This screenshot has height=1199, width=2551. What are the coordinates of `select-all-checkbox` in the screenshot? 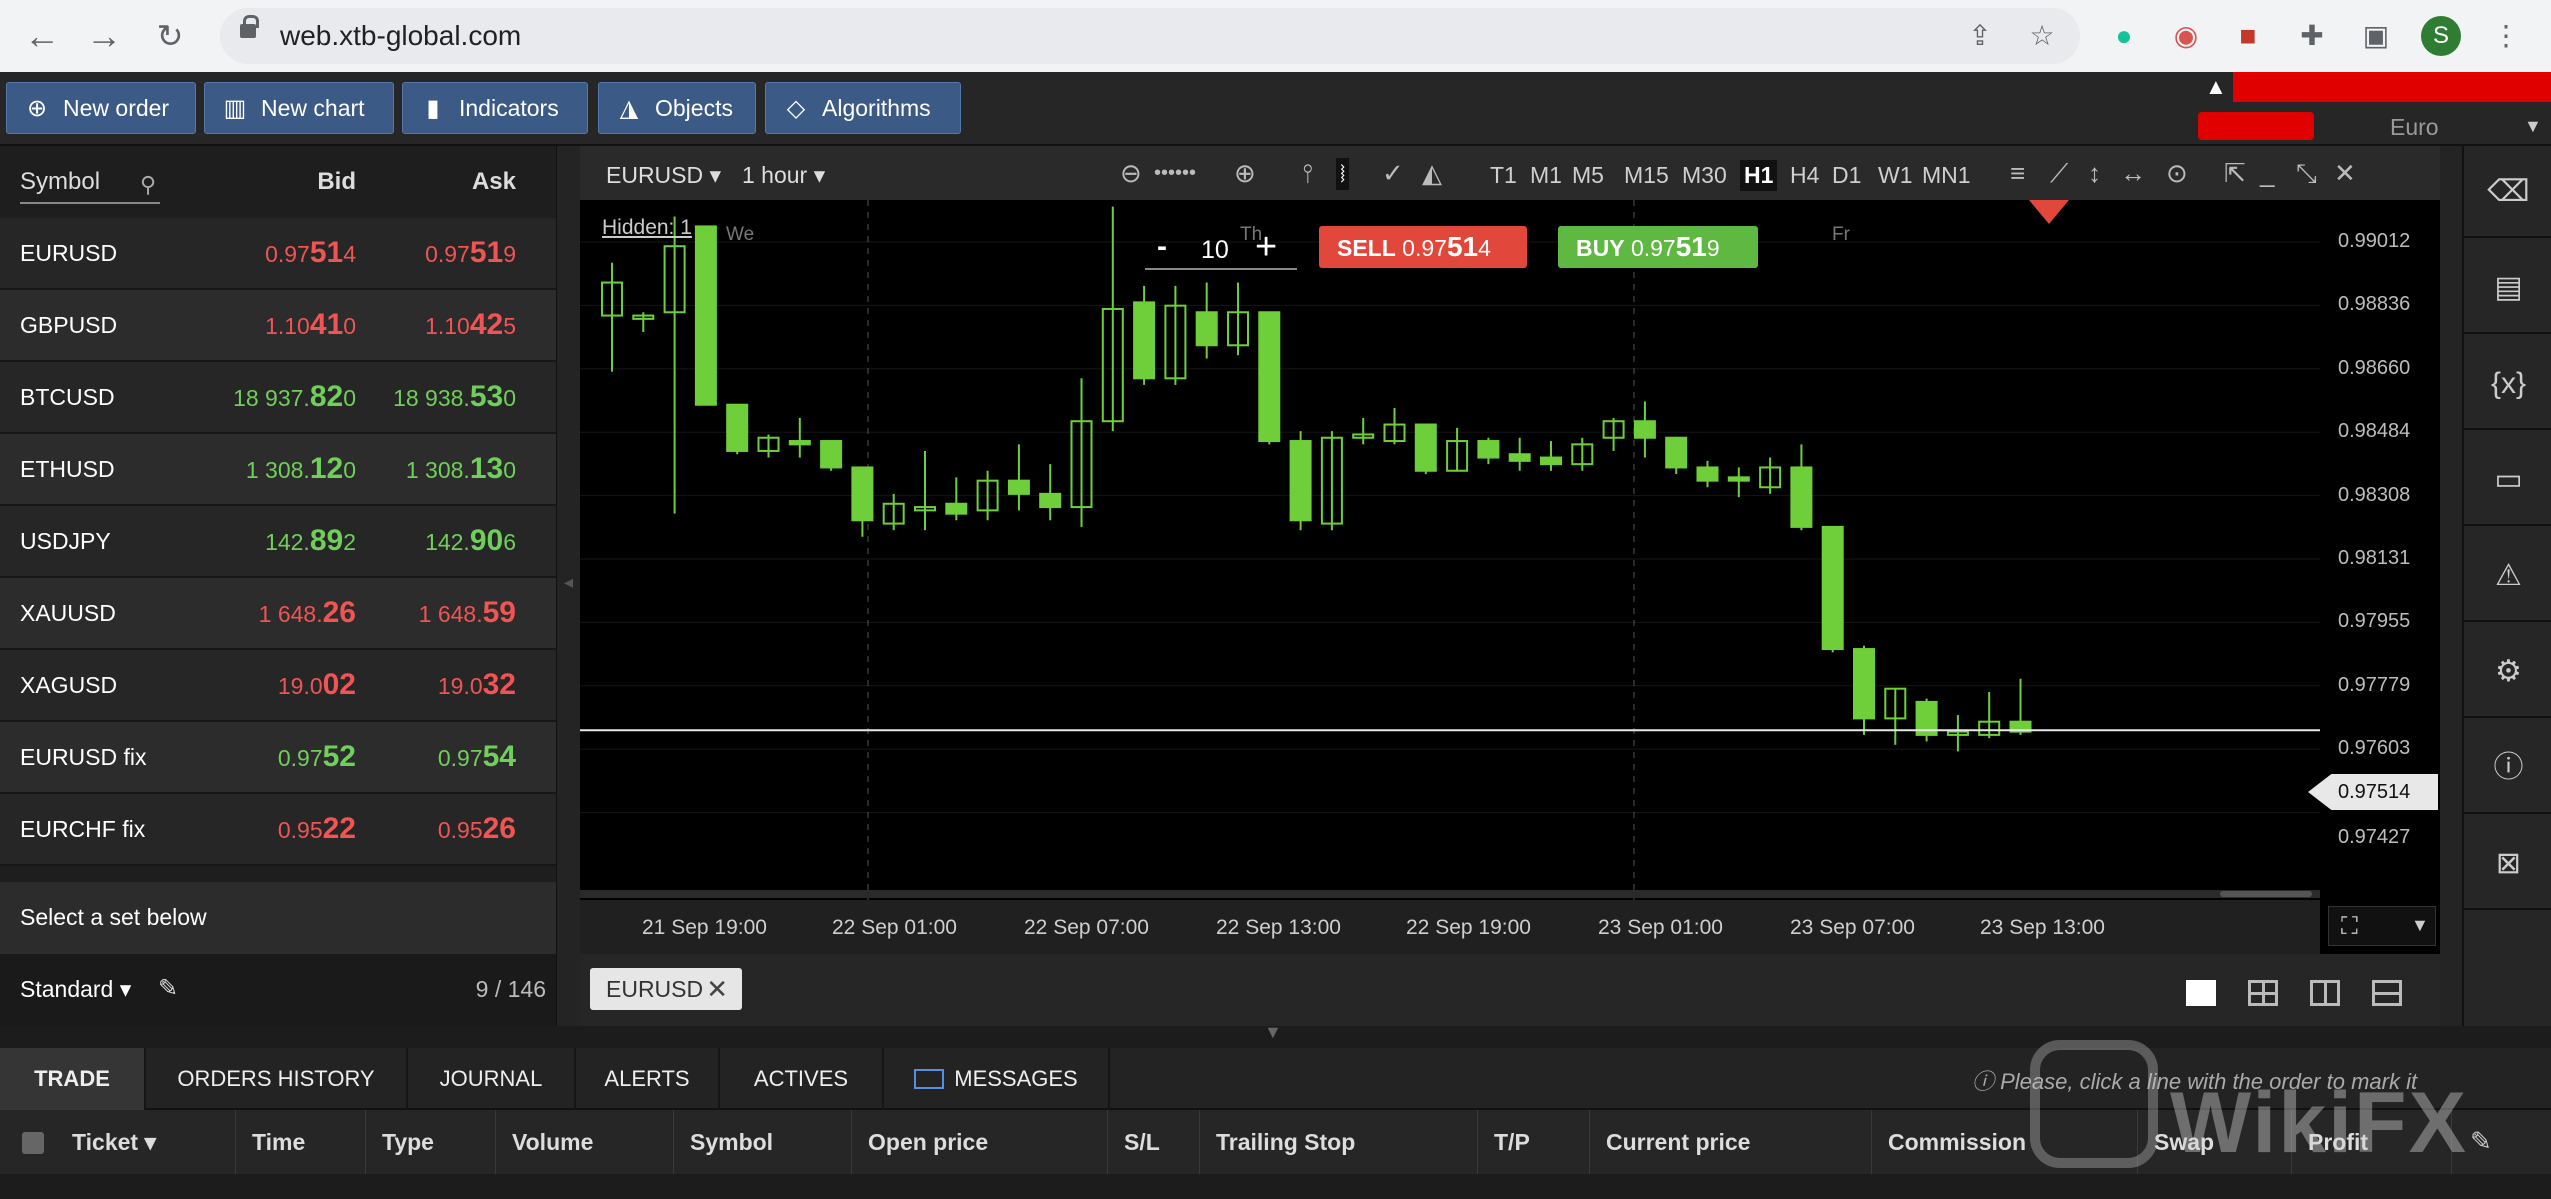 It's located at (33, 1143).